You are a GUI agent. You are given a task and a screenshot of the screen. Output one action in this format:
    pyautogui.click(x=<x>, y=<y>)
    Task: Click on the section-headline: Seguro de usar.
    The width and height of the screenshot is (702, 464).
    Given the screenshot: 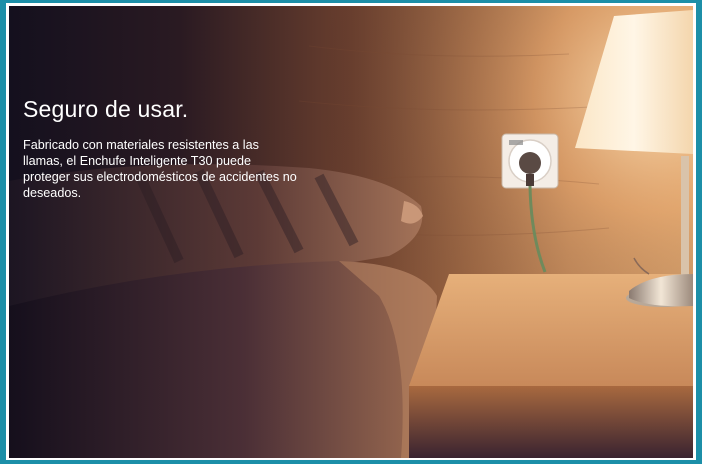 What is the action you would take?
    pyautogui.click(x=106, y=109)
    